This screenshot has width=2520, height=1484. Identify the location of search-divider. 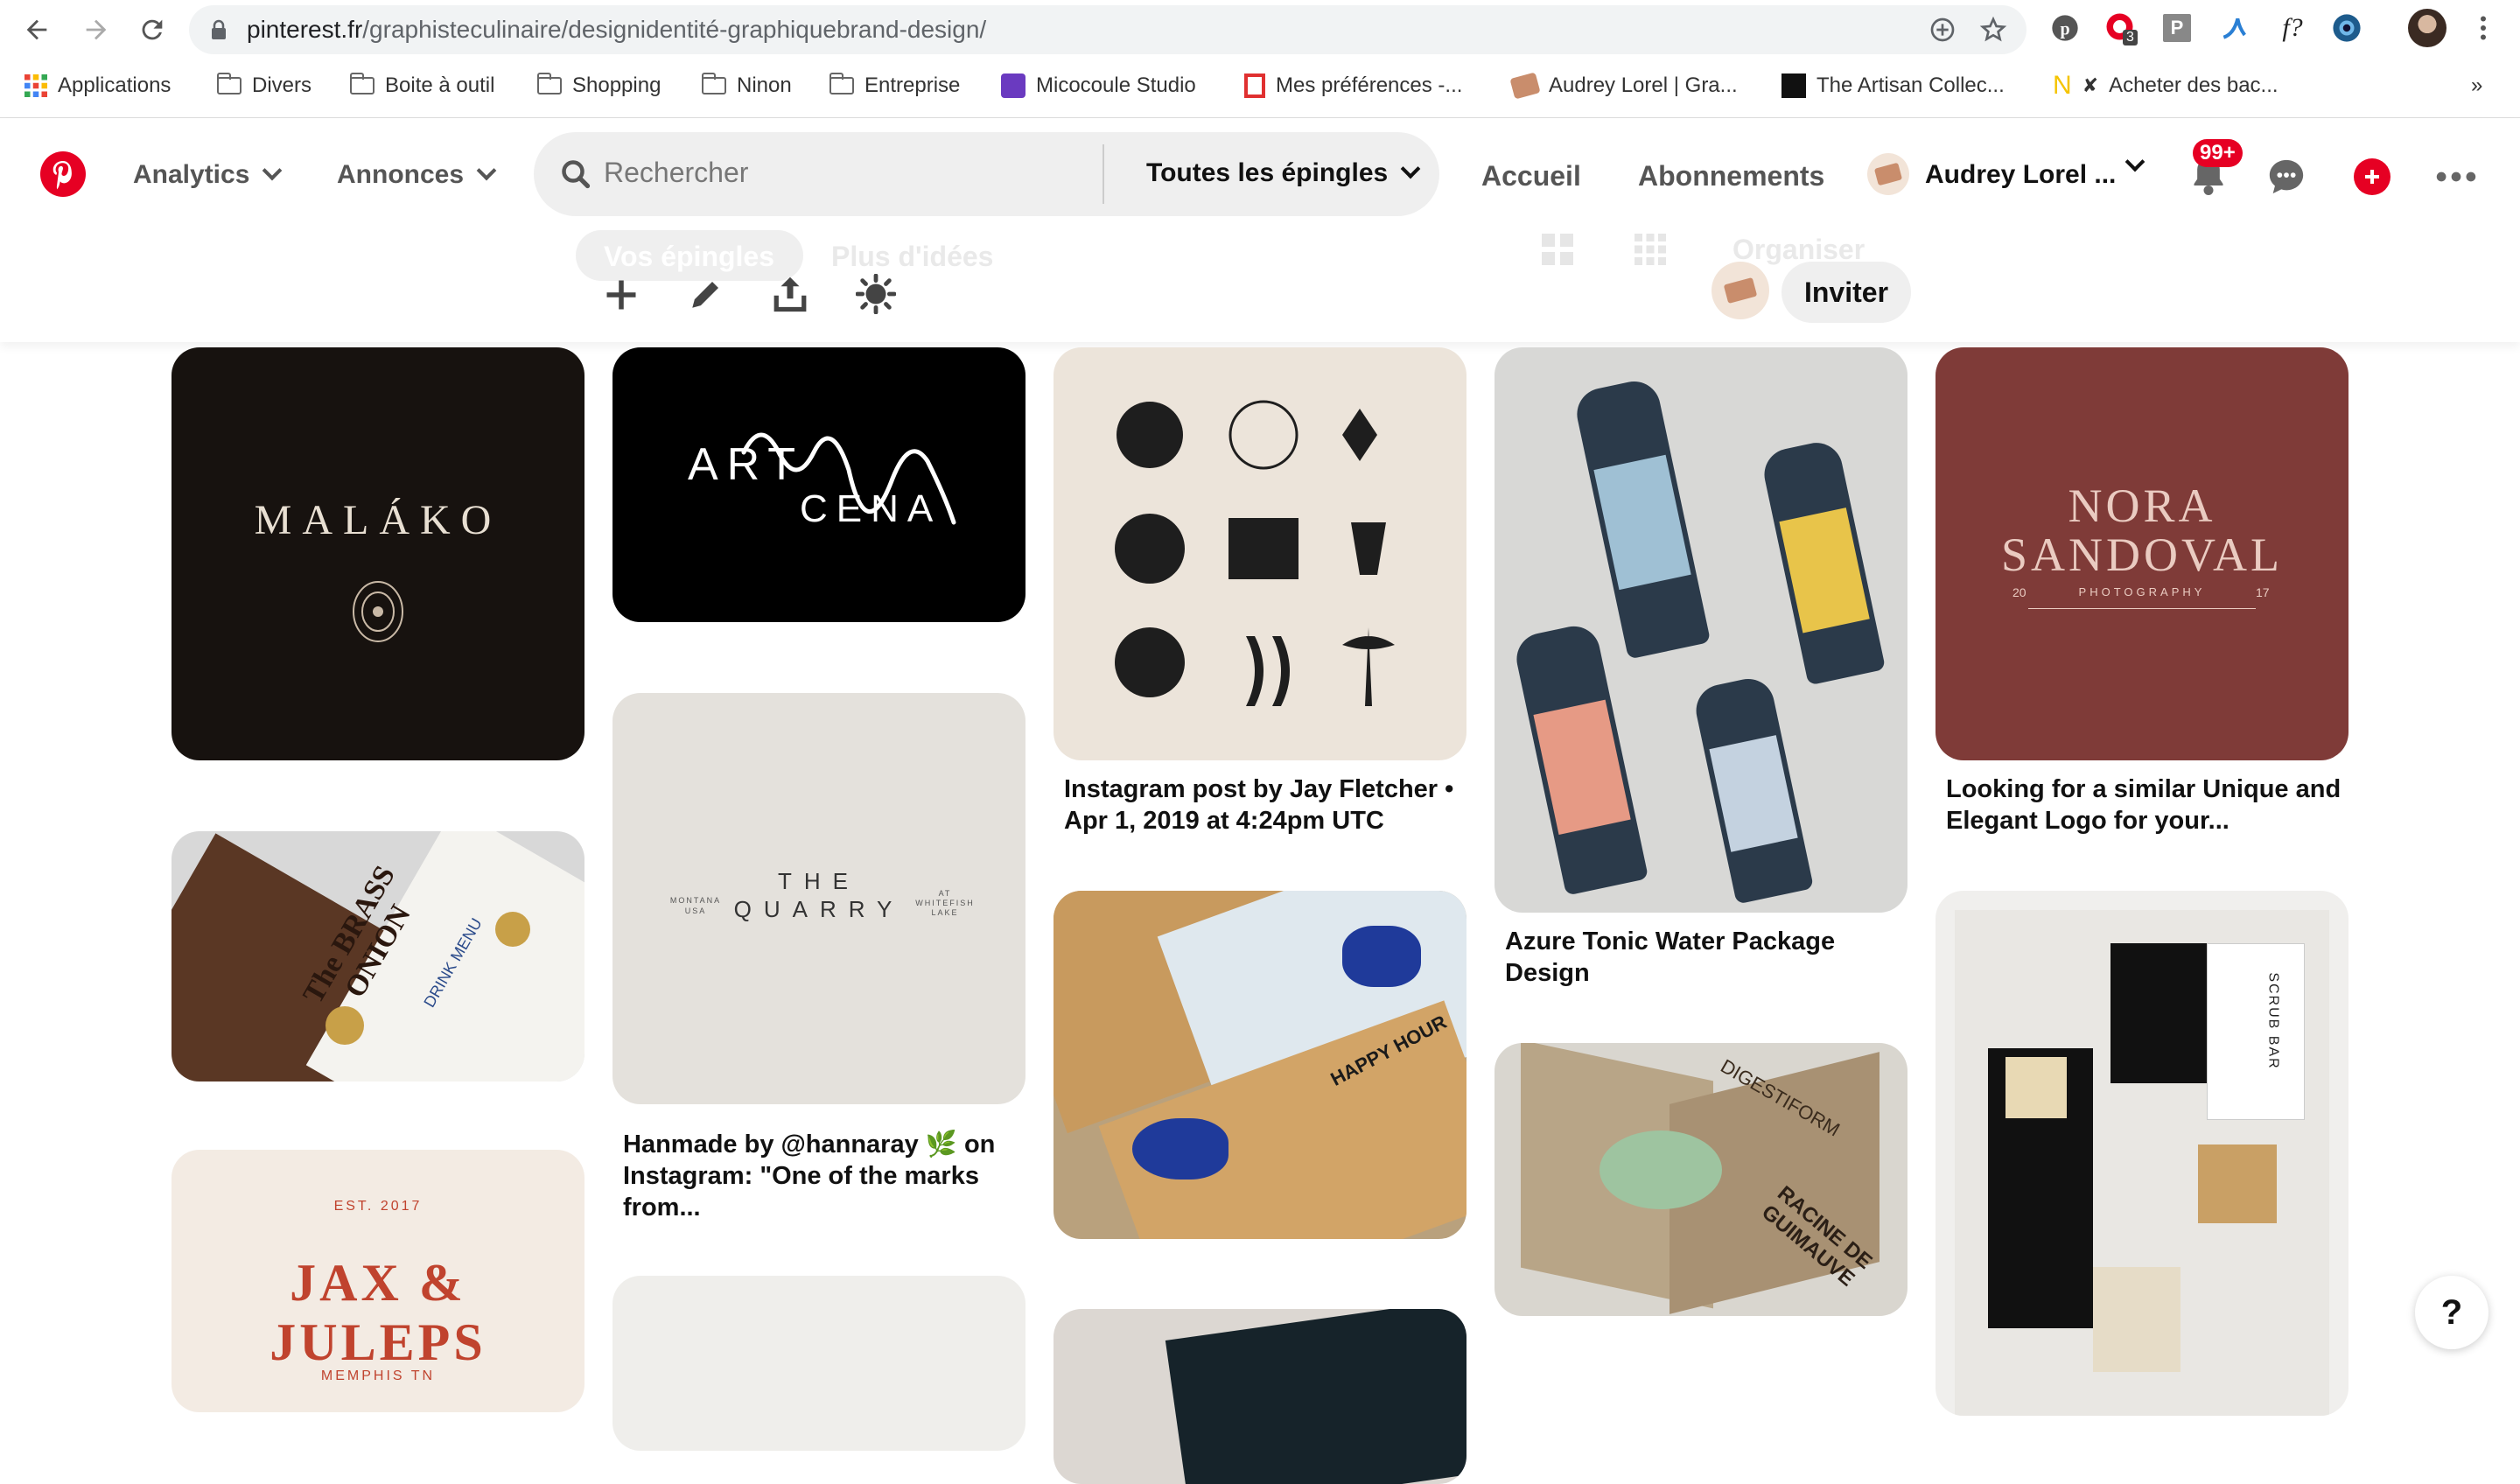
(1103, 174).